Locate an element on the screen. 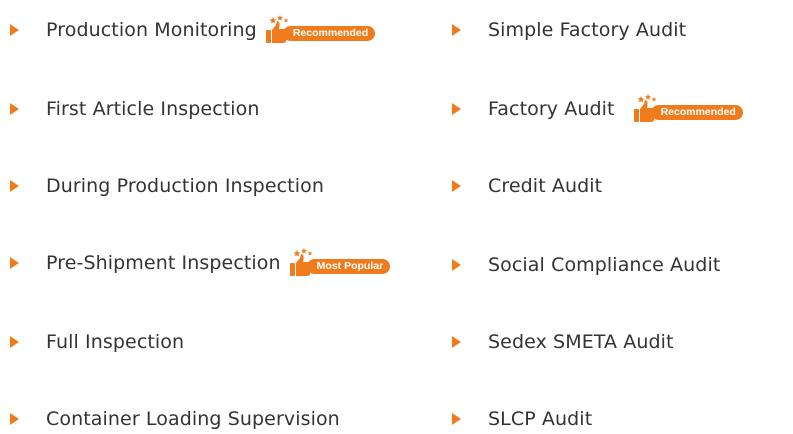 This screenshot has width=793, height=434. service-label: Container Loading Supervision is located at coordinates (193, 419).